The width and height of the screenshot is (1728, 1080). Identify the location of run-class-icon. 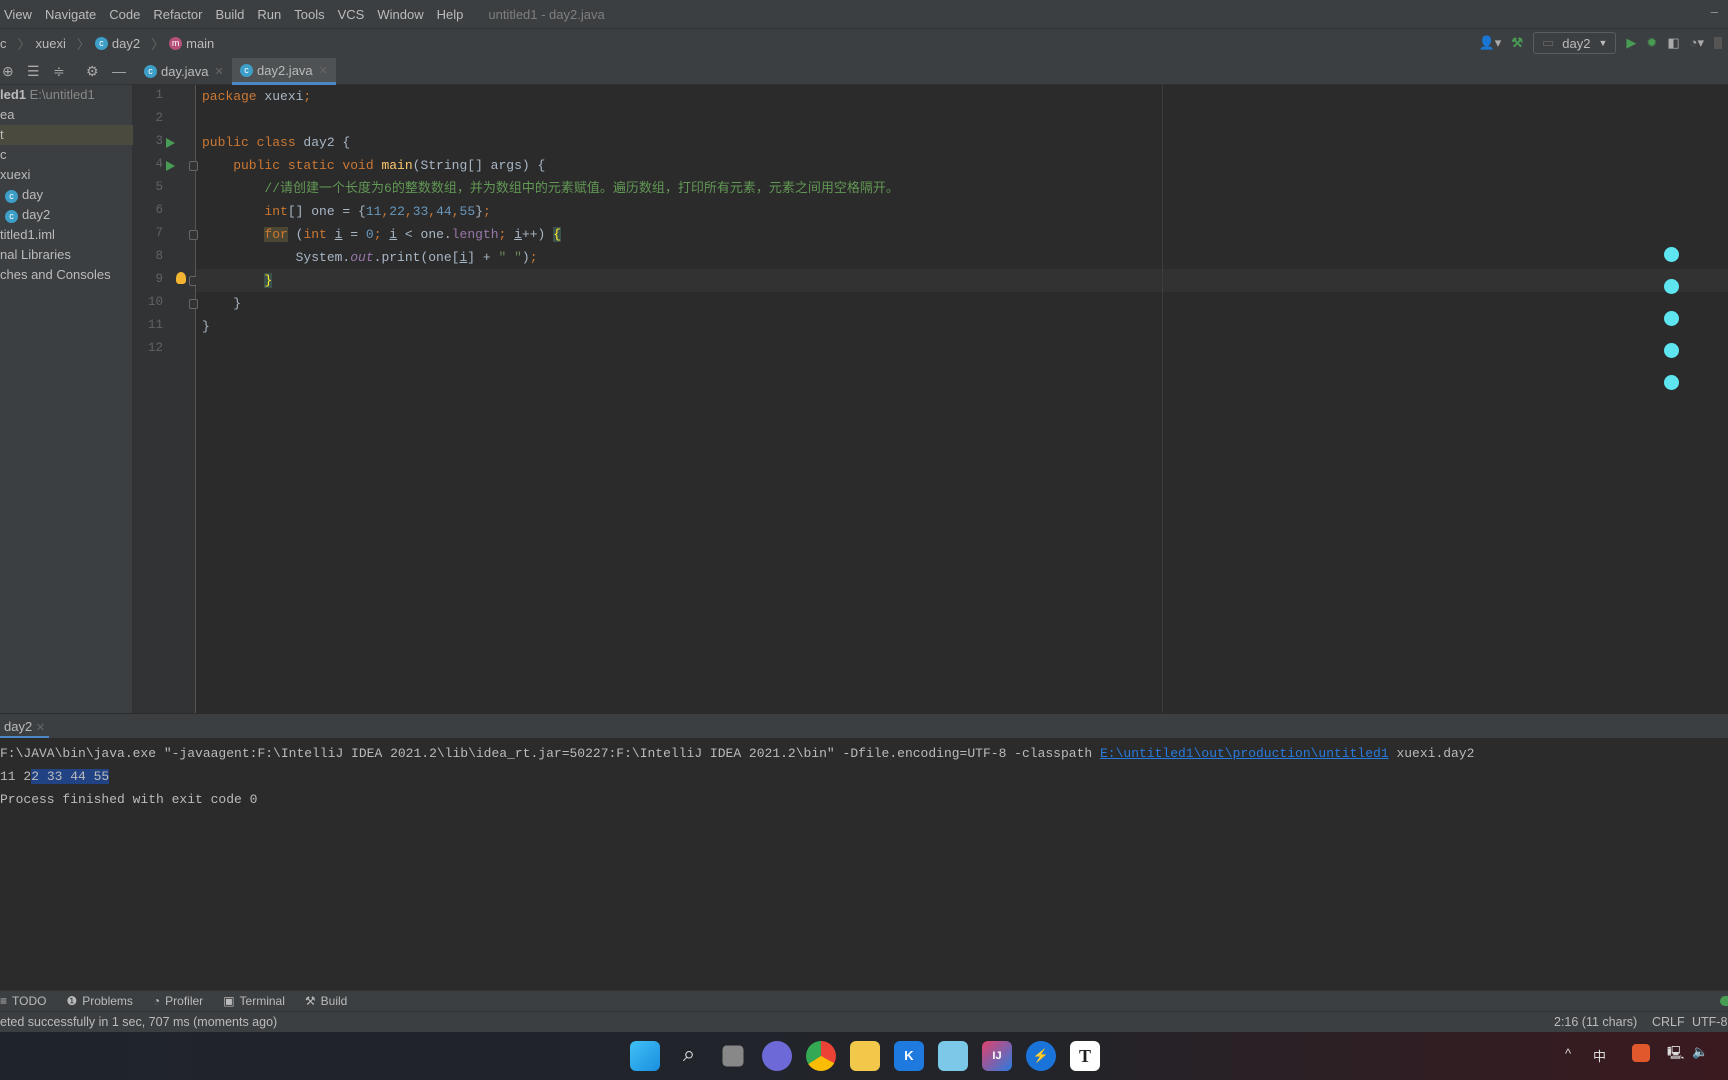
(170, 143).